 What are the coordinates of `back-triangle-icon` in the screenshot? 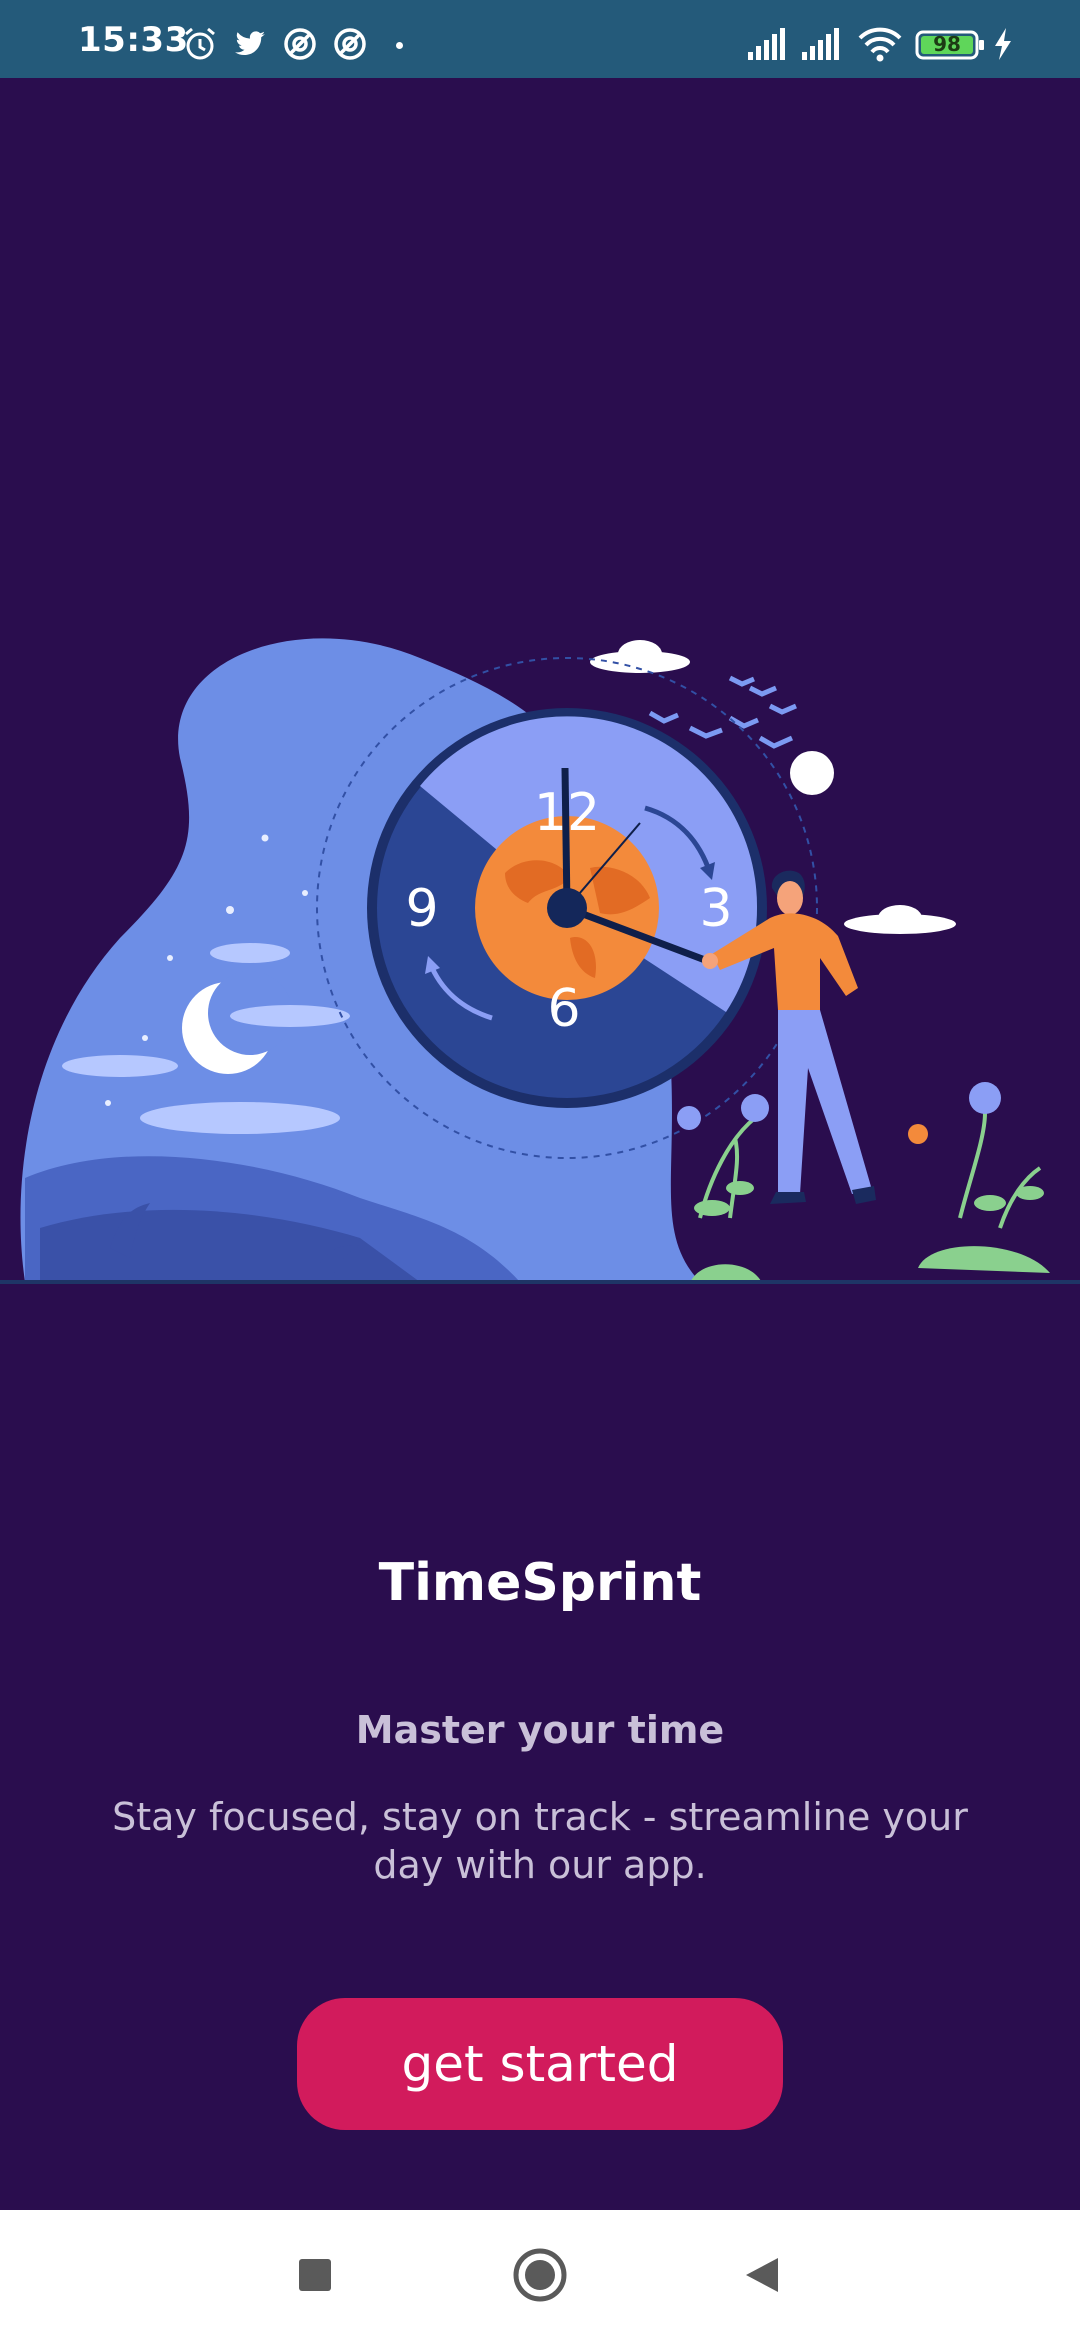 It's located at (762, 2275).